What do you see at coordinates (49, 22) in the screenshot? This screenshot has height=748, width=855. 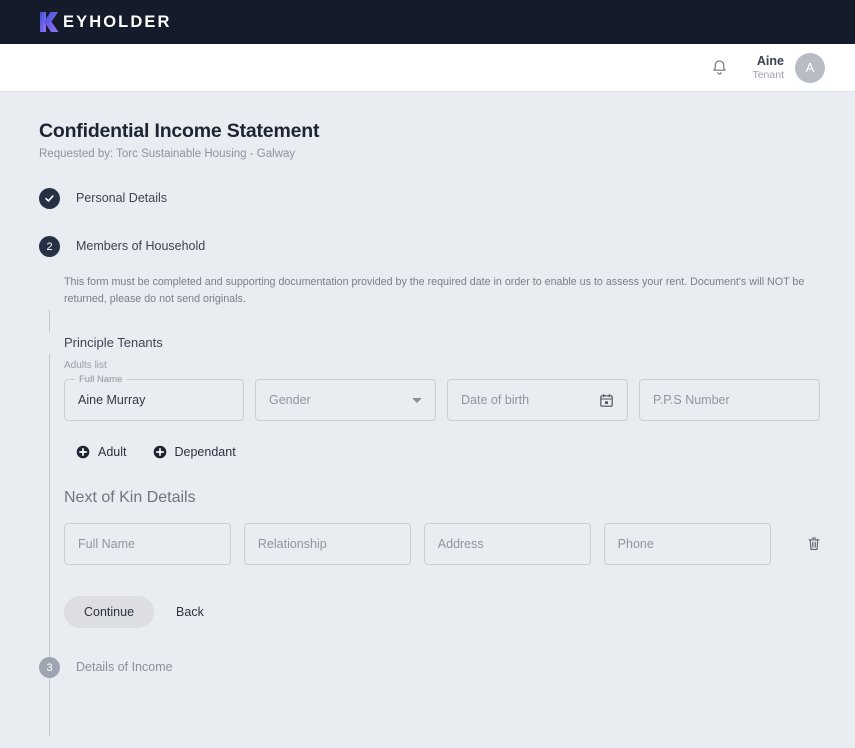 I see `keyholder-k-logo-icon` at bounding box center [49, 22].